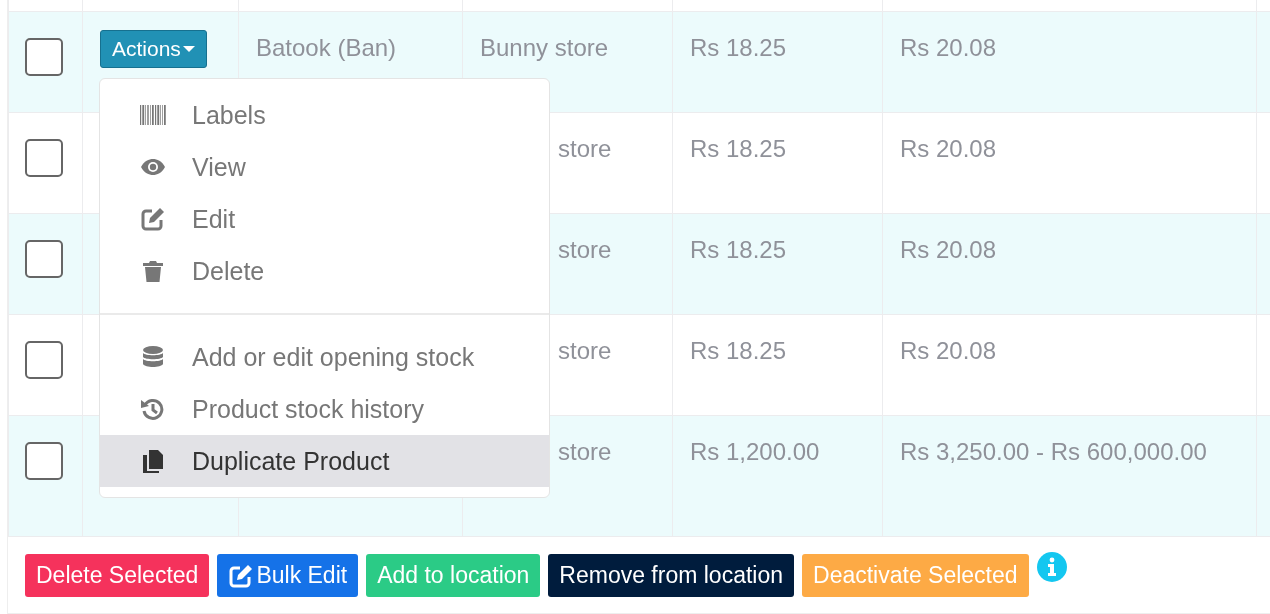 Image resolution: width=1270 pixels, height=614 pixels. I want to click on menu-item: Edit, so click(324, 219).